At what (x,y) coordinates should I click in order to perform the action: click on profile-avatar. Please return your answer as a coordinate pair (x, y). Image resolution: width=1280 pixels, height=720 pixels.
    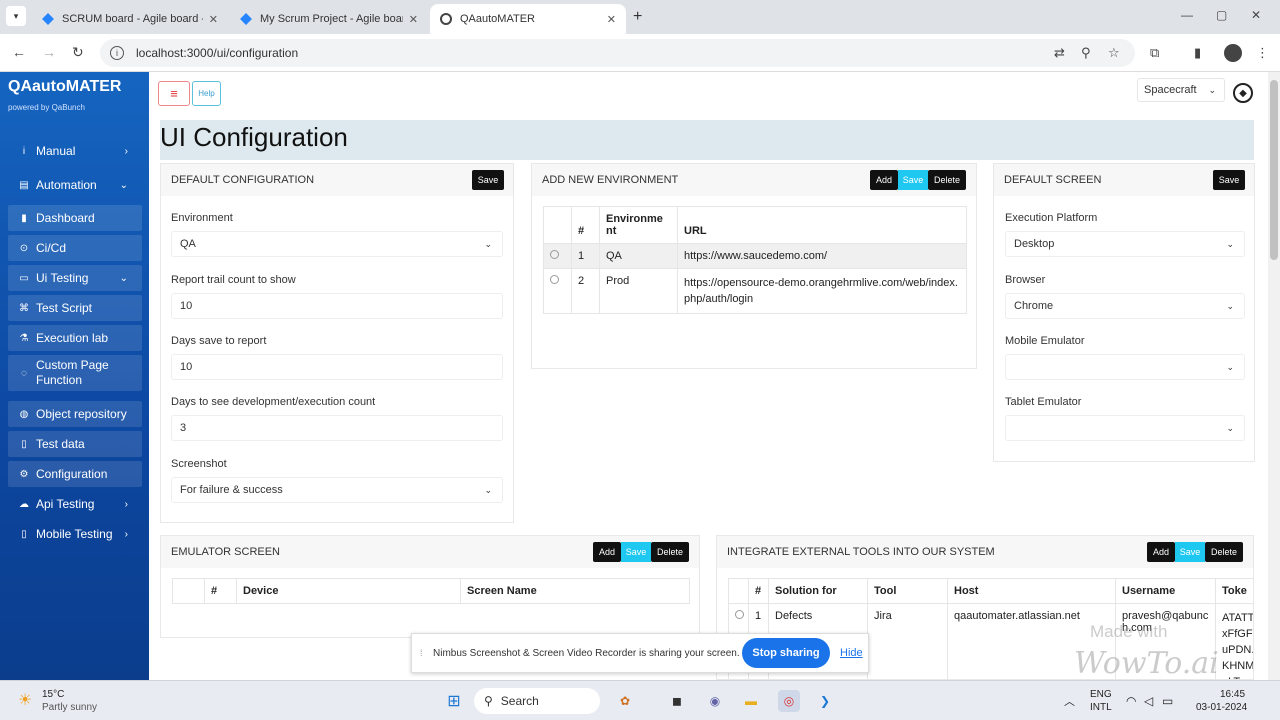
    Looking at the image, I should click on (1233, 53).